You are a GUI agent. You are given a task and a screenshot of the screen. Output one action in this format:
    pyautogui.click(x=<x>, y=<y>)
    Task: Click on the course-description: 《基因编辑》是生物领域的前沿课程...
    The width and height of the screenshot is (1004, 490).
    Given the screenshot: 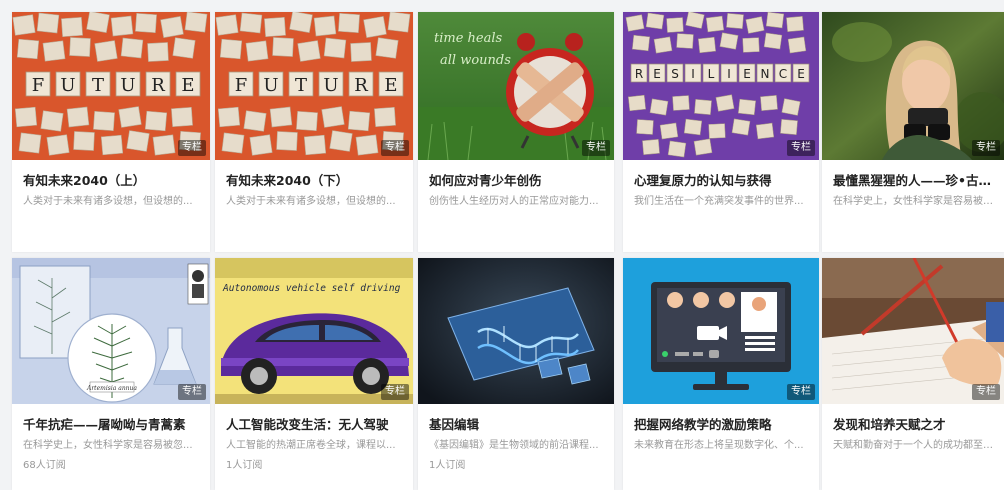 What is the action you would take?
    pyautogui.click(x=514, y=445)
    